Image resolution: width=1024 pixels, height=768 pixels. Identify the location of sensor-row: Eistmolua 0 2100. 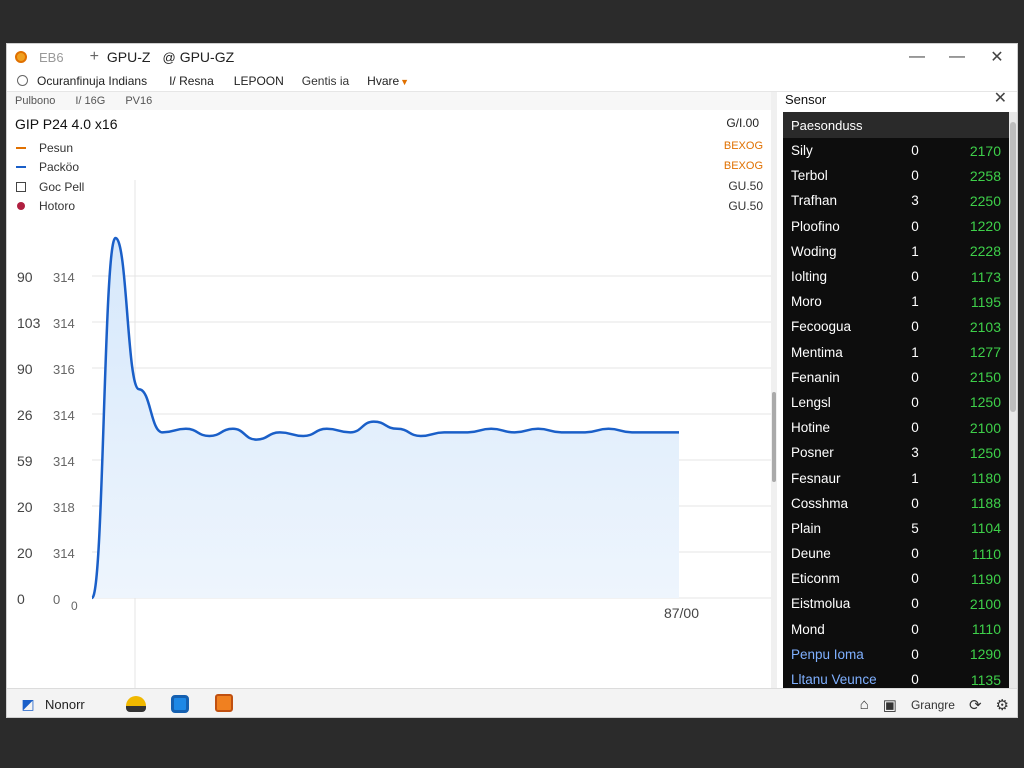
(896, 603).